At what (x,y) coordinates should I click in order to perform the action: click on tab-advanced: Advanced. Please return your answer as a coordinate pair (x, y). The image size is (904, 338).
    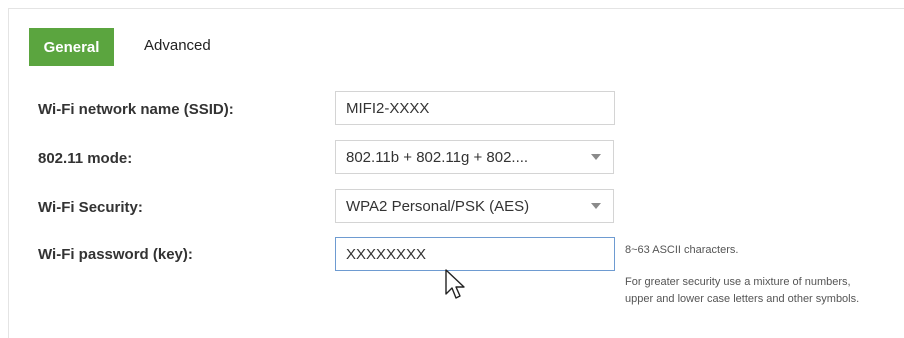
    Looking at the image, I should click on (177, 45).